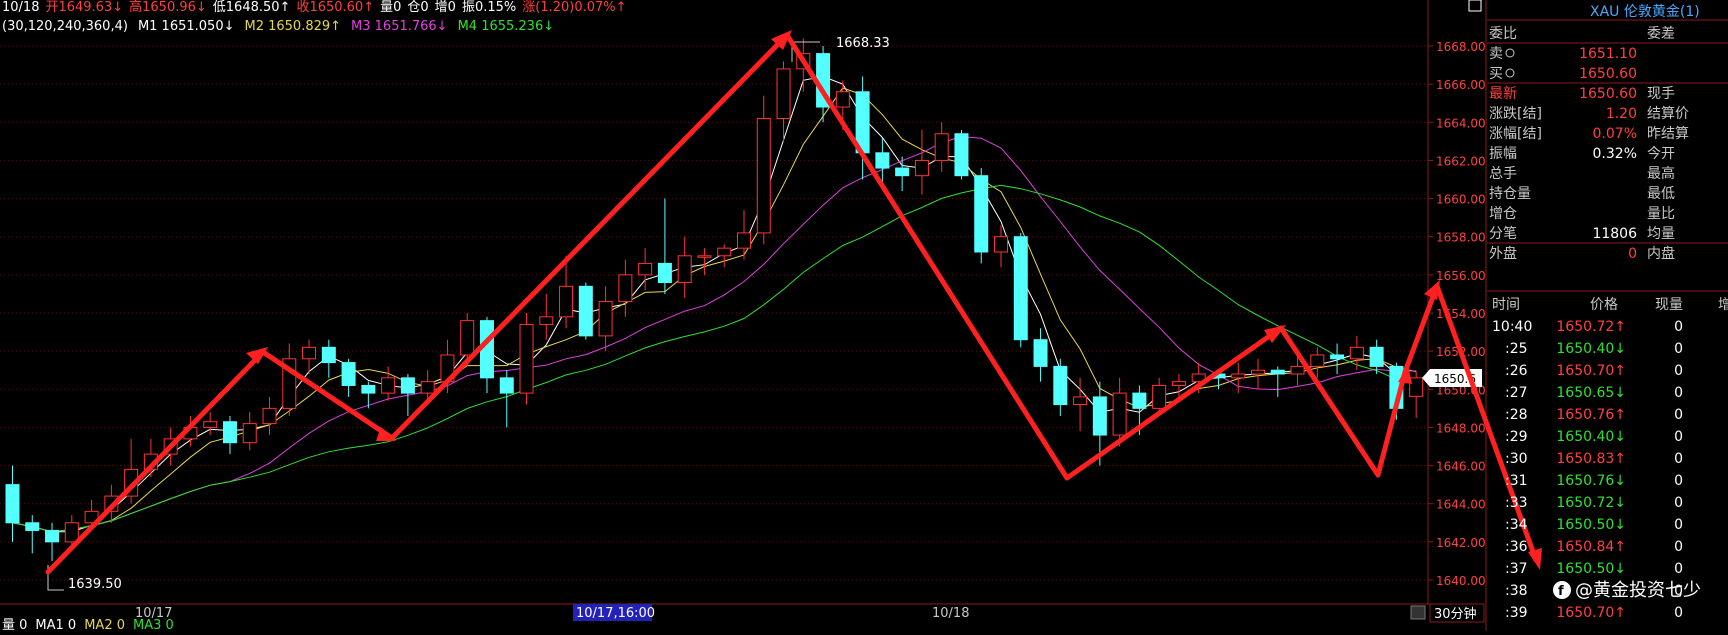 Image resolution: width=1728 pixels, height=635 pixels. Describe the element at coordinates (1461, 543) in the screenshot. I see `price-tick-label: 1642.00` at that location.